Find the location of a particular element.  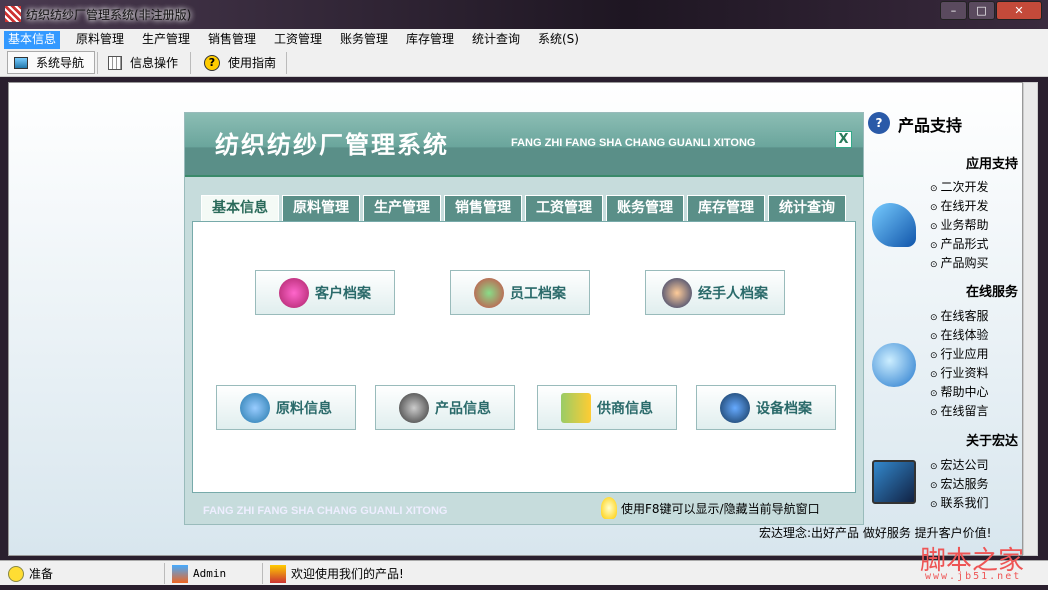

link-item: 业务帮助 is located at coordinates (959, 224).